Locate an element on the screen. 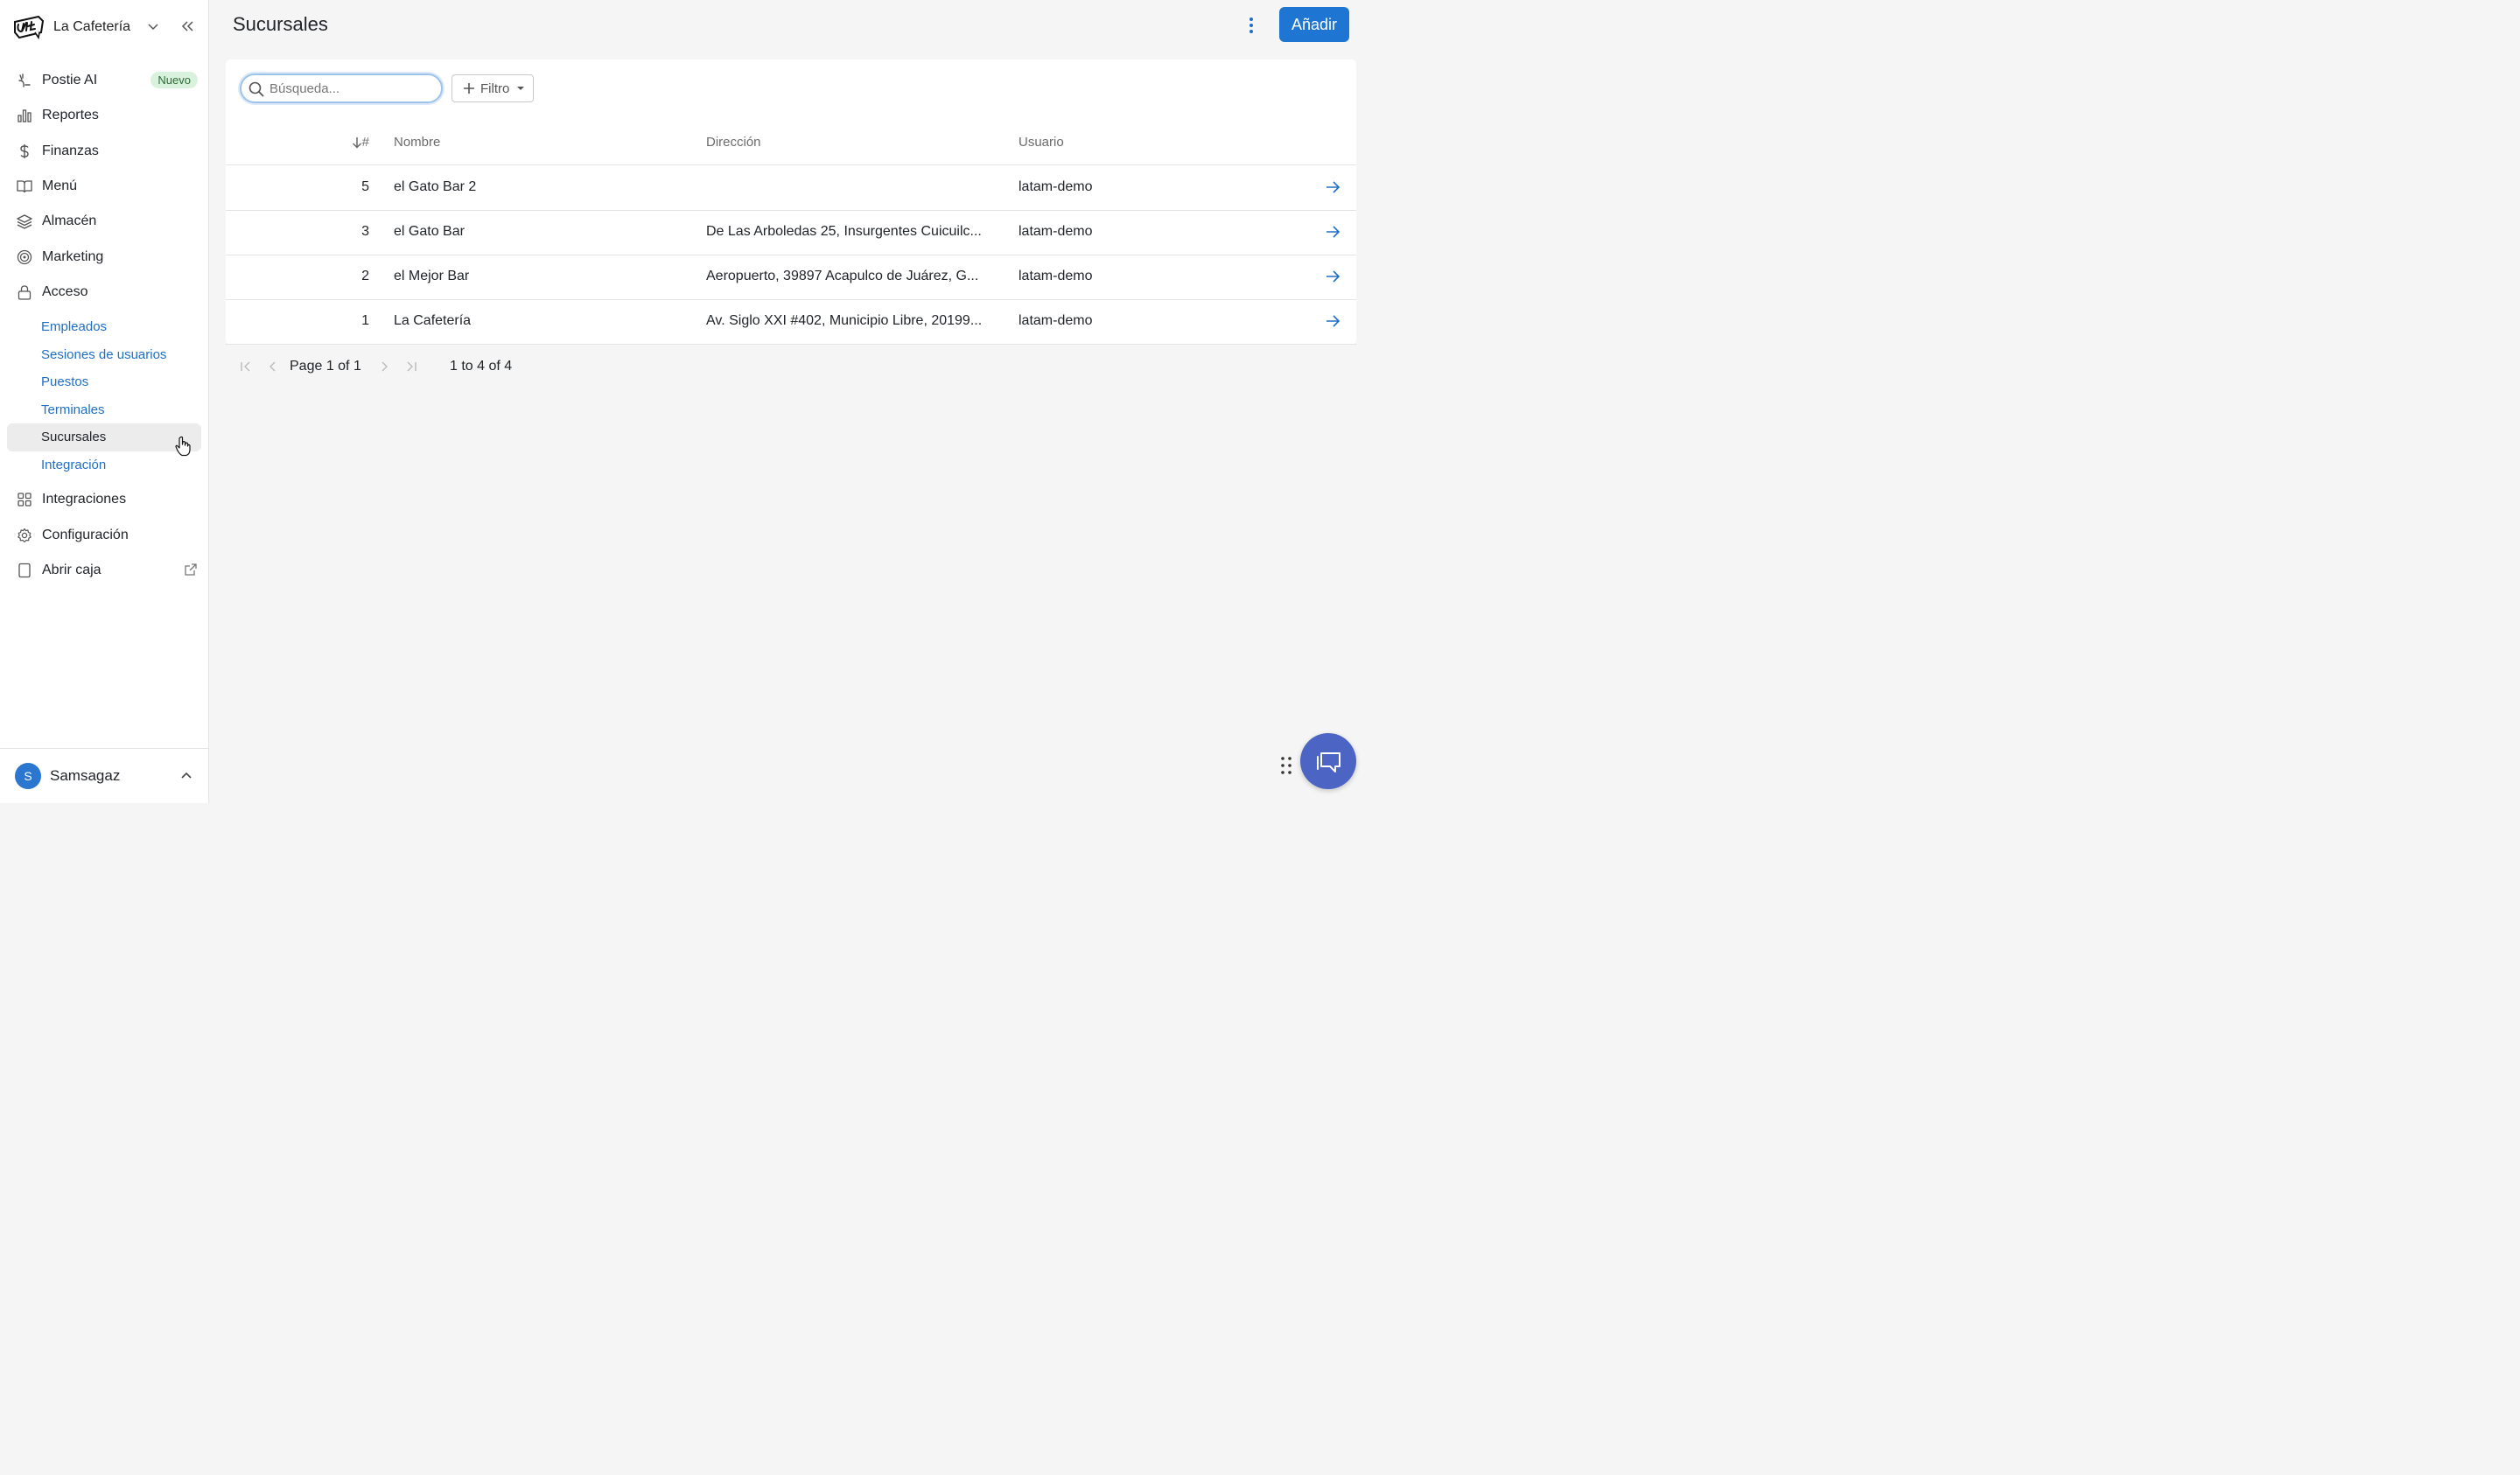 This screenshot has height=1475, width=2520. sparkle-icon is located at coordinates (24, 80).